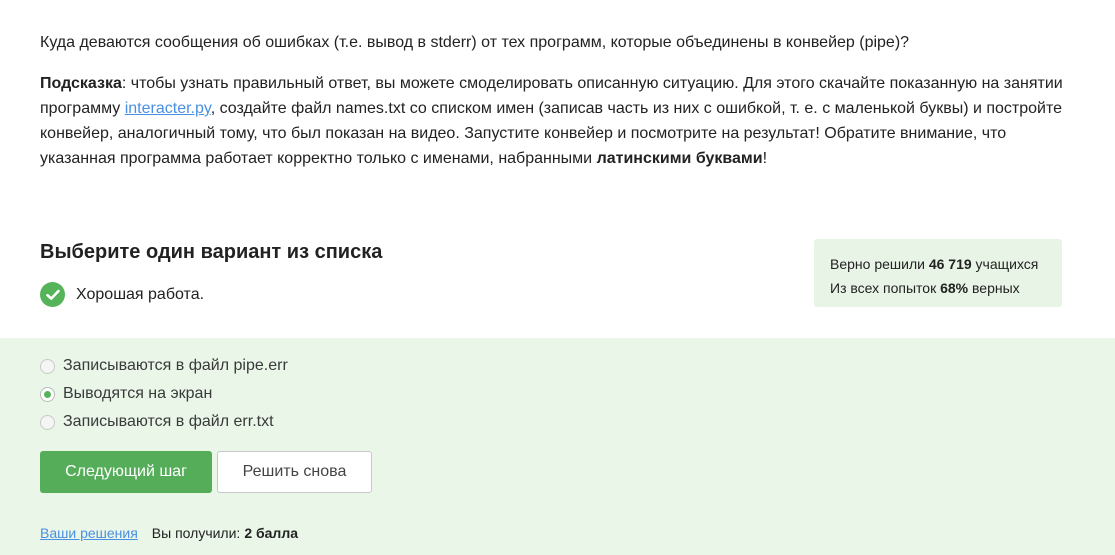 The height and width of the screenshot is (555, 1115). I want to click on option-err-txt: Записываются в файл err.txt, so click(157, 422).